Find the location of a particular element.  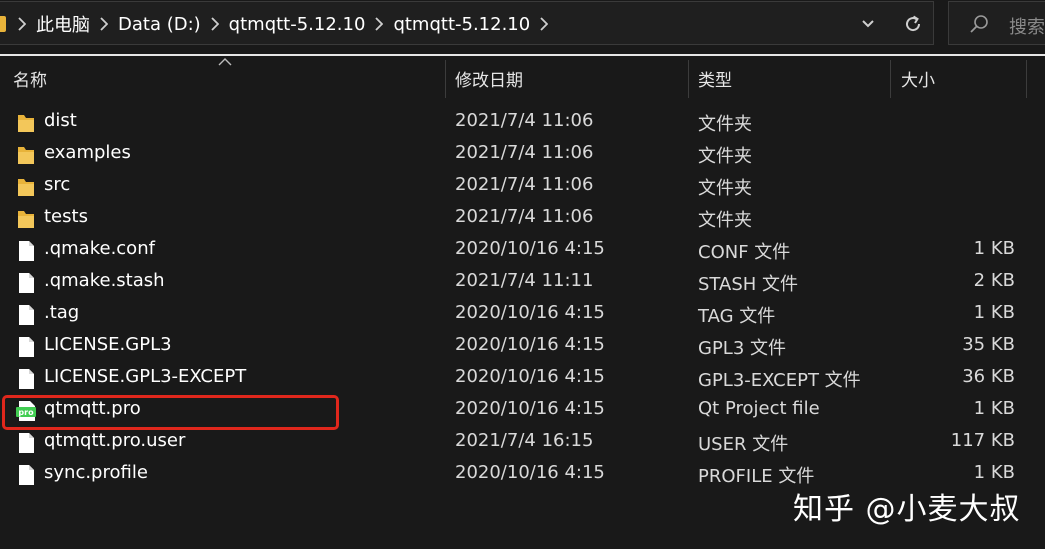

file-row: tests 2021/7/4 11:06 文件夹 is located at coordinates (522, 218).